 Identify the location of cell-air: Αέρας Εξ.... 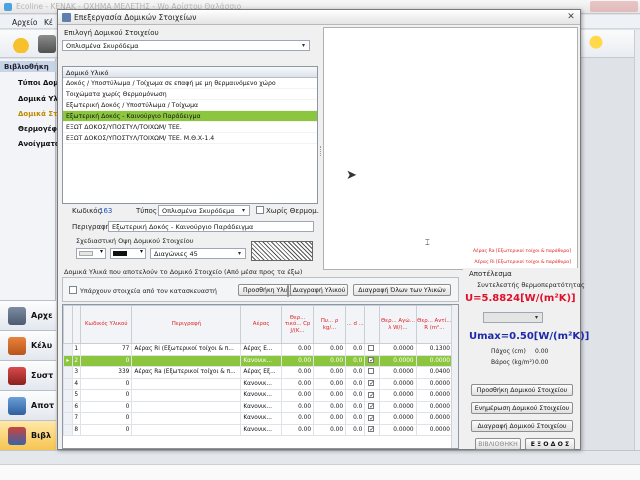
(261, 372).